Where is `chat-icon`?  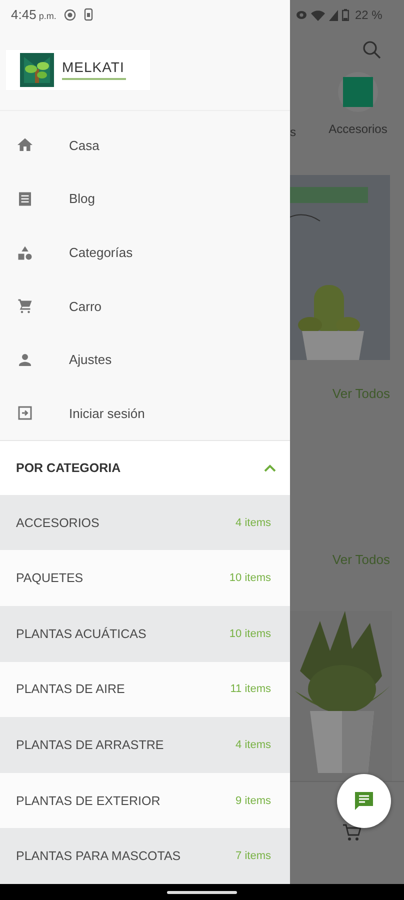 chat-icon is located at coordinates (364, 801).